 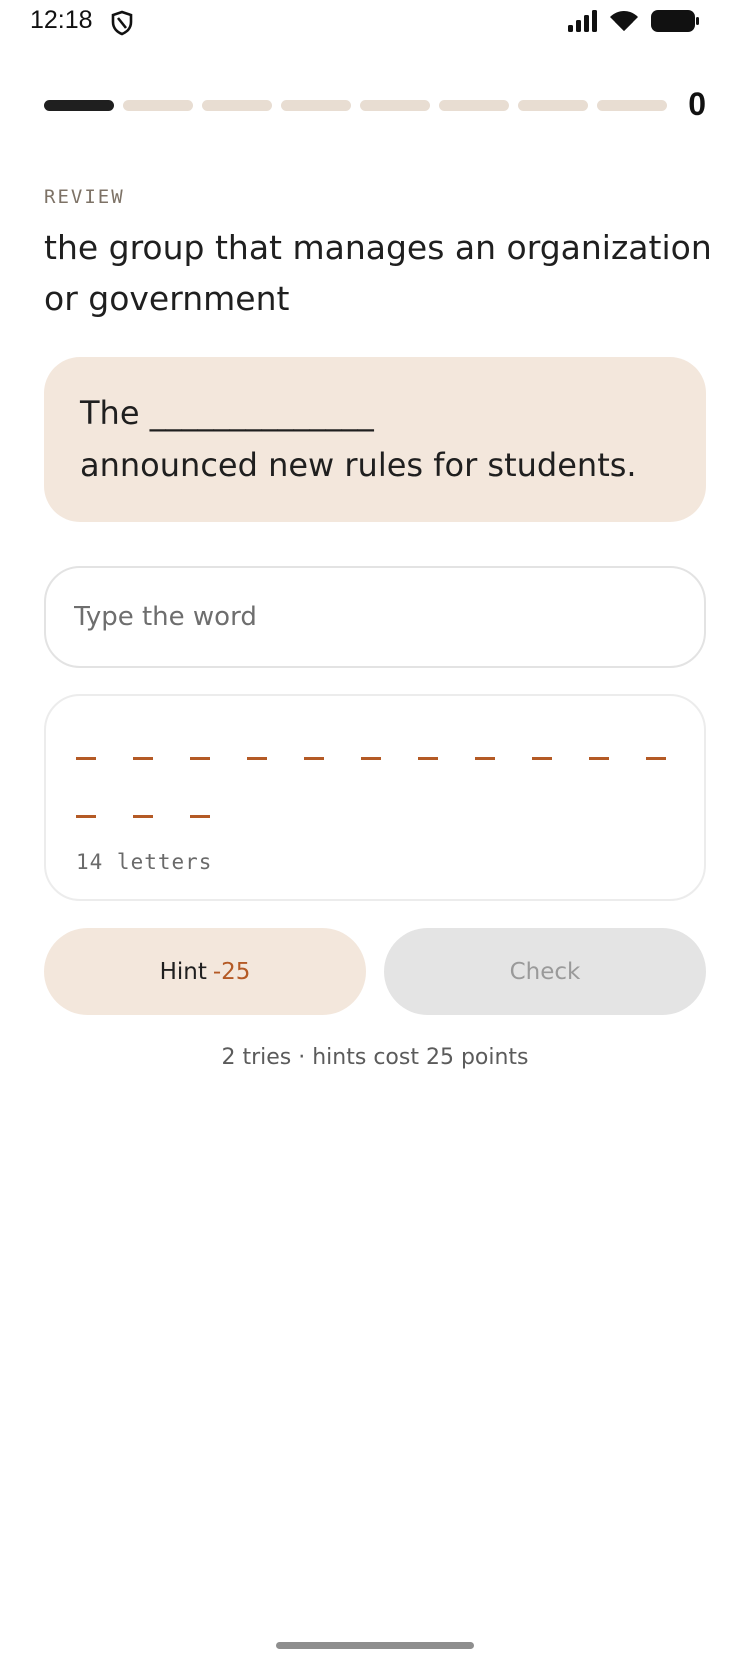 I want to click on status-bar: 12:18, so click(x=375, y=22).